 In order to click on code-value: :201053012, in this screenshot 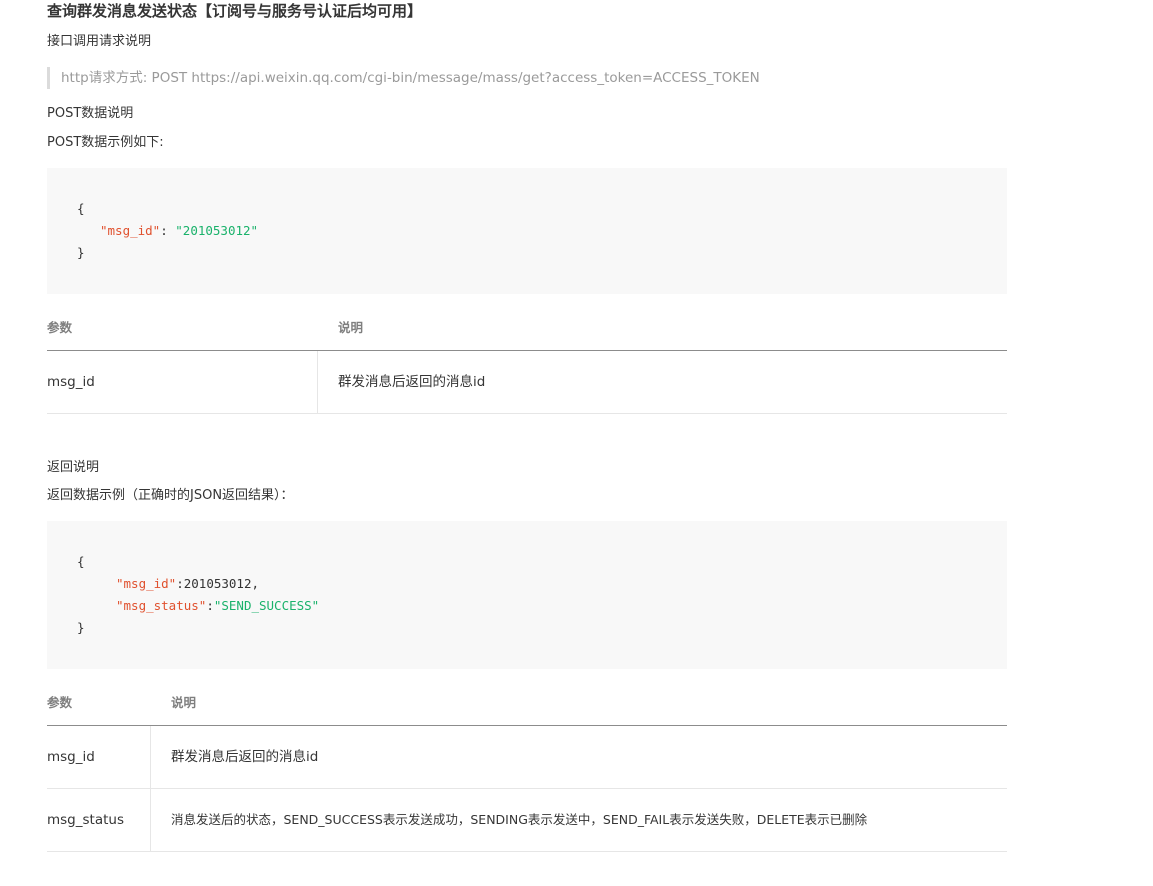, I will do `click(218, 583)`.